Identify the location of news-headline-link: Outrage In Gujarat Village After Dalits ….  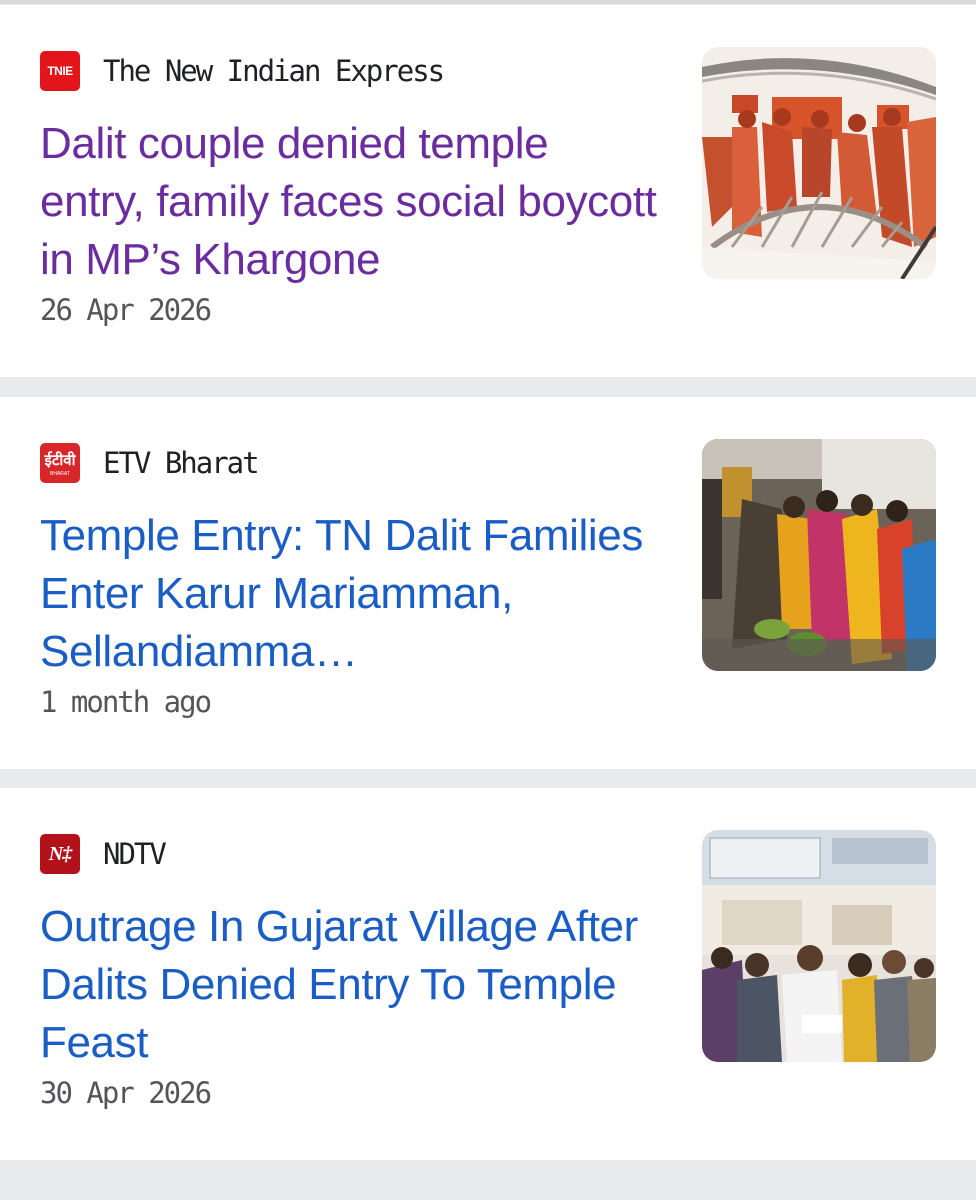
(350, 985).